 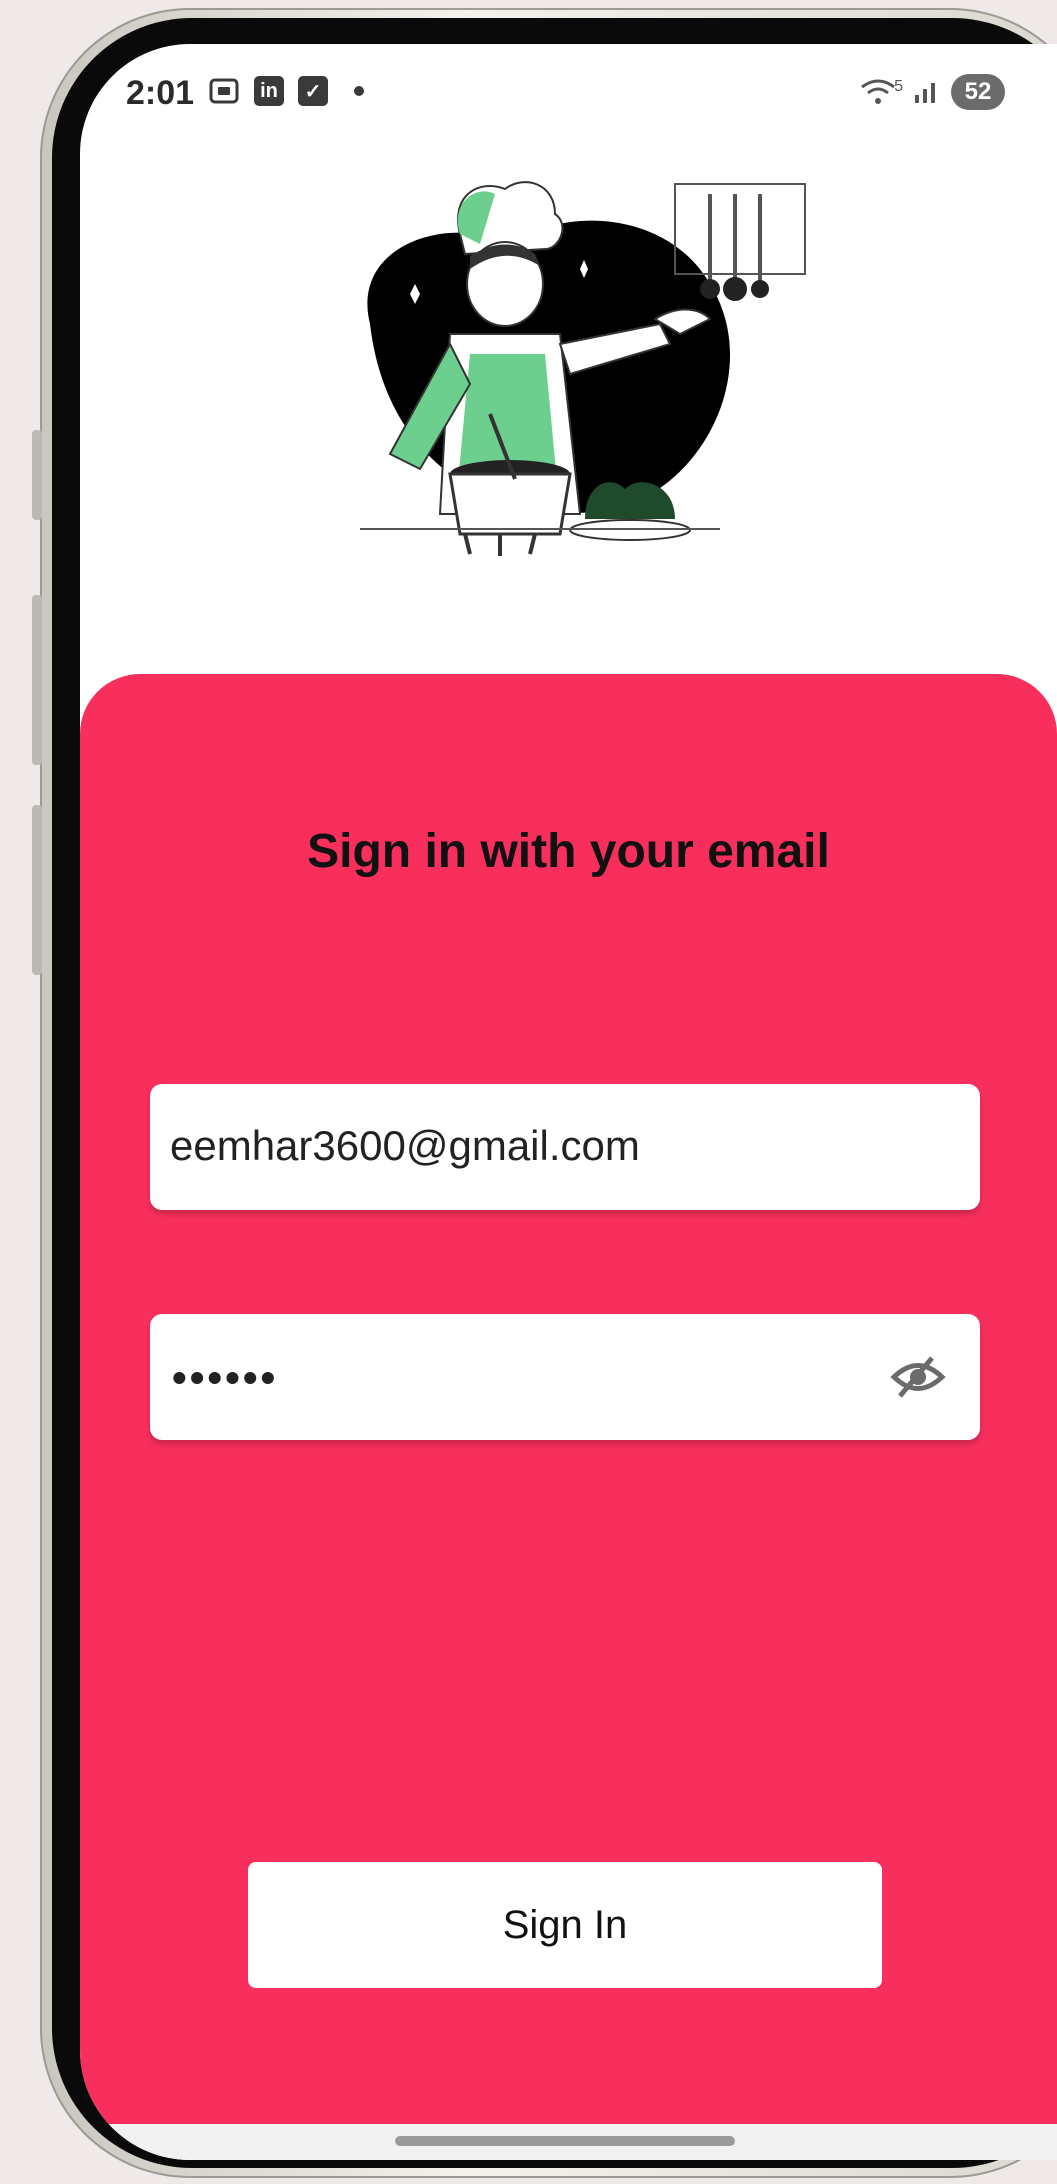 What do you see at coordinates (918, 1377) in the screenshot?
I see `eye-off-icon` at bounding box center [918, 1377].